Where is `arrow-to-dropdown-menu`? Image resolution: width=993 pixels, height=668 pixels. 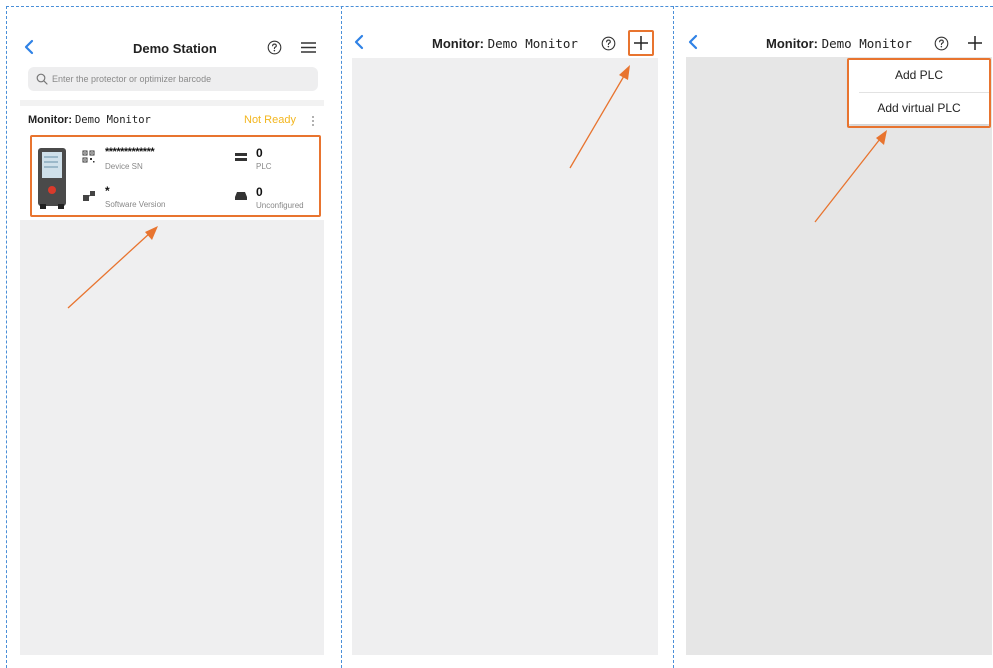
arrow-to-dropdown-menu is located at coordinates (850, 176).